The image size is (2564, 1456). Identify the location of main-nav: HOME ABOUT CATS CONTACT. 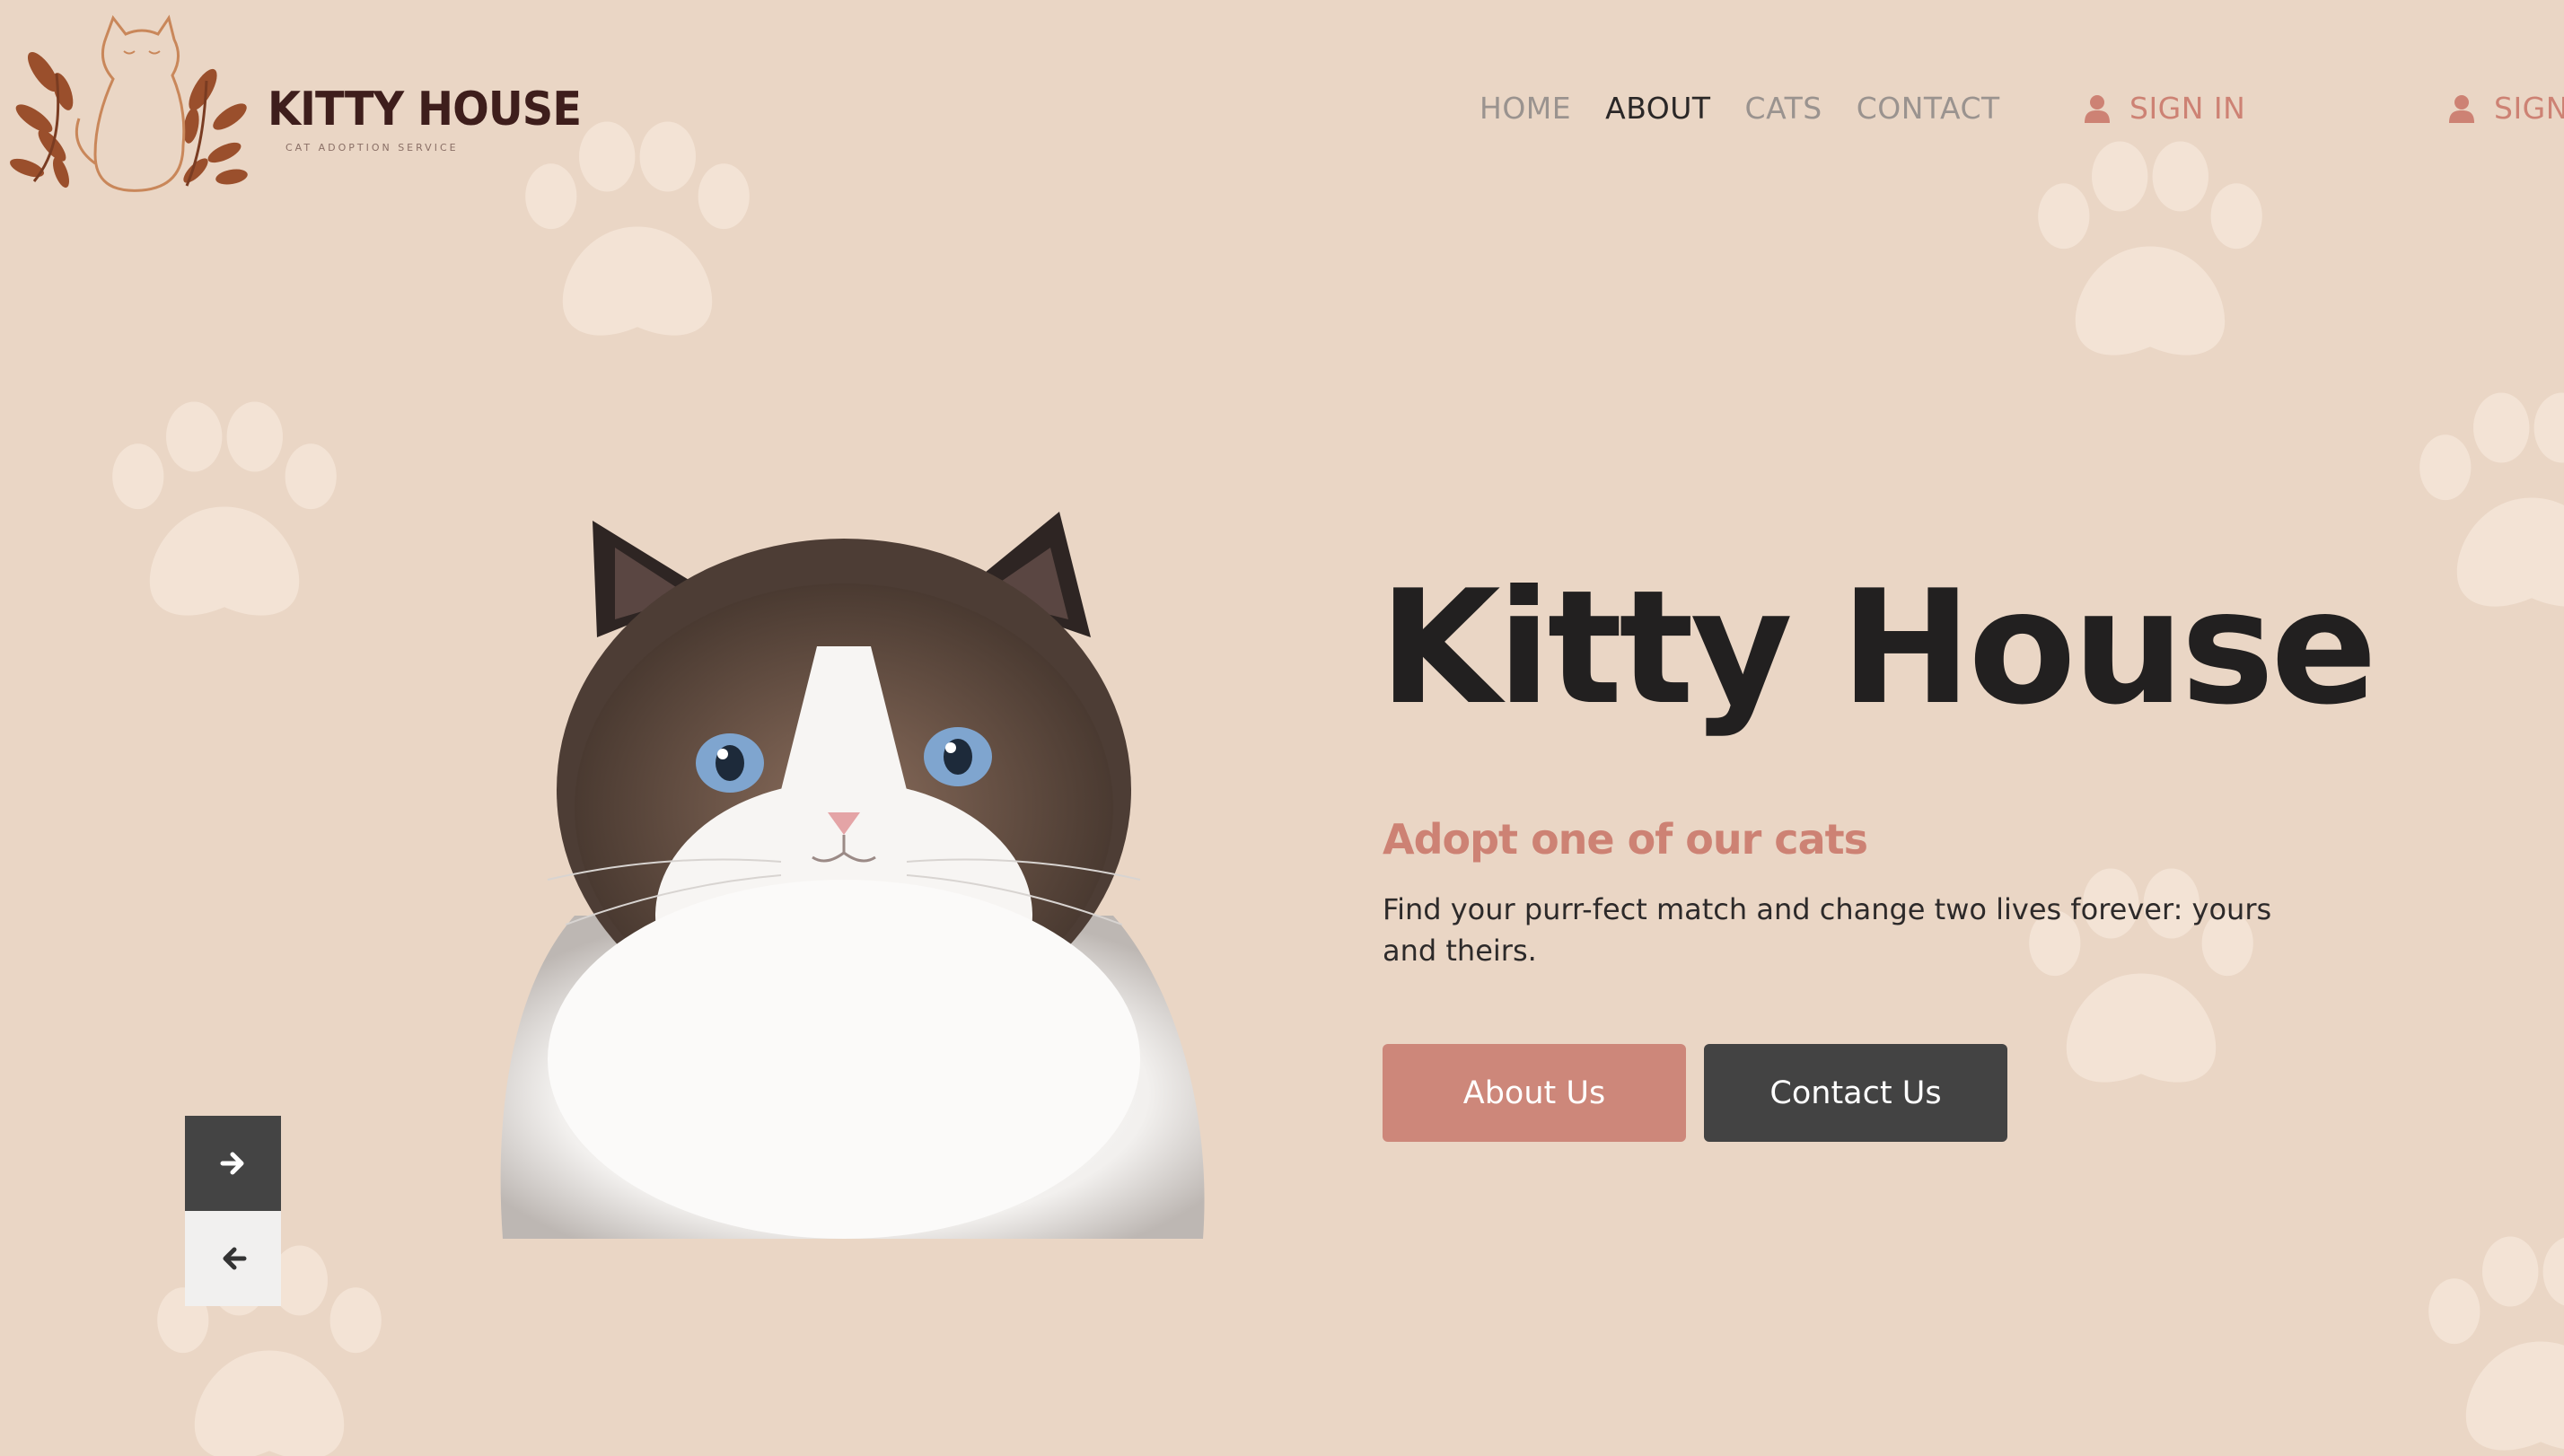
(1740, 108).